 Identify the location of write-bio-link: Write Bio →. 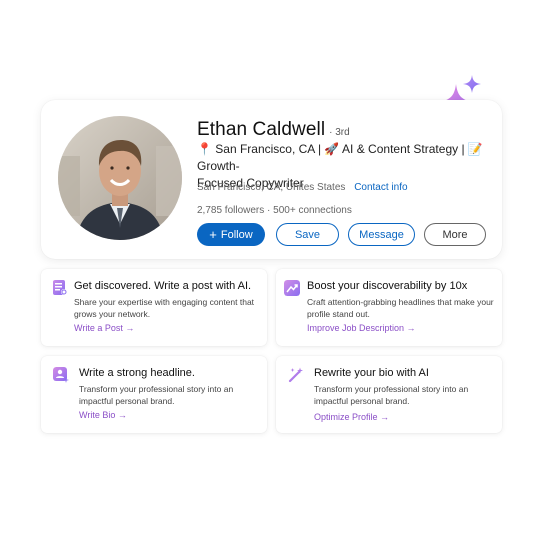
(103, 415).